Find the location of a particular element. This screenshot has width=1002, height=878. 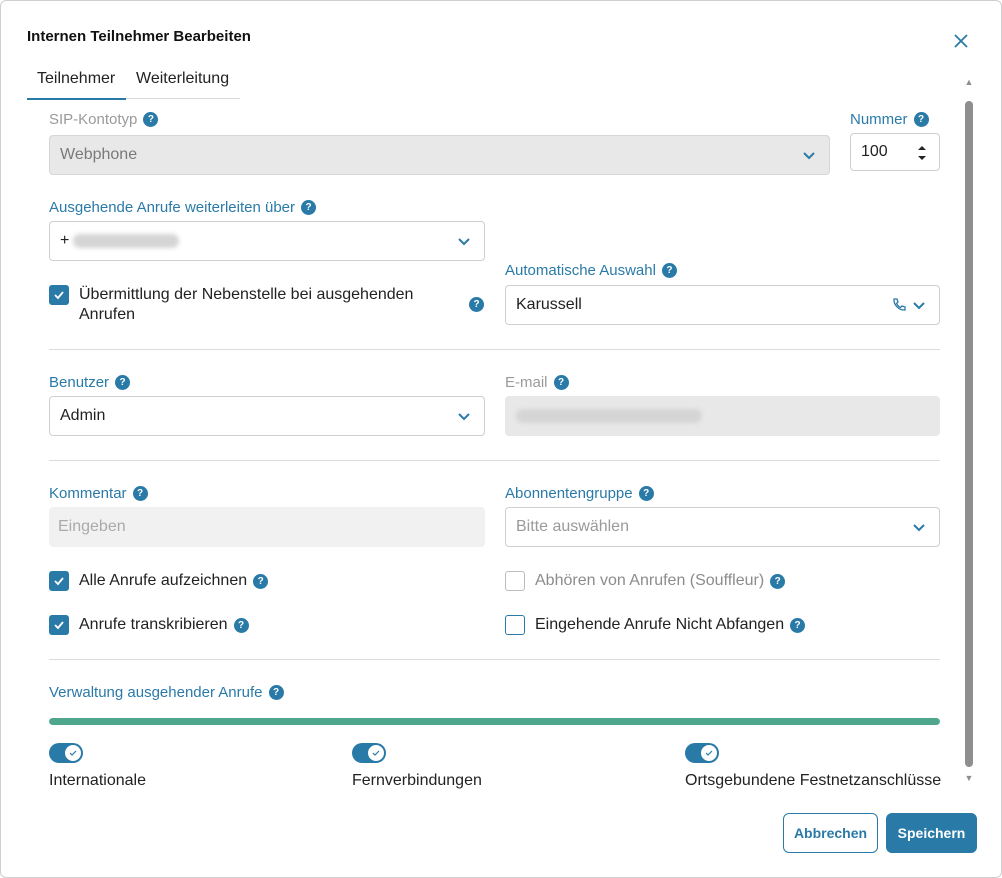

outgoing-route-label-text: Ausgehende Anrufe weiterleiten über is located at coordinates (172, 207).